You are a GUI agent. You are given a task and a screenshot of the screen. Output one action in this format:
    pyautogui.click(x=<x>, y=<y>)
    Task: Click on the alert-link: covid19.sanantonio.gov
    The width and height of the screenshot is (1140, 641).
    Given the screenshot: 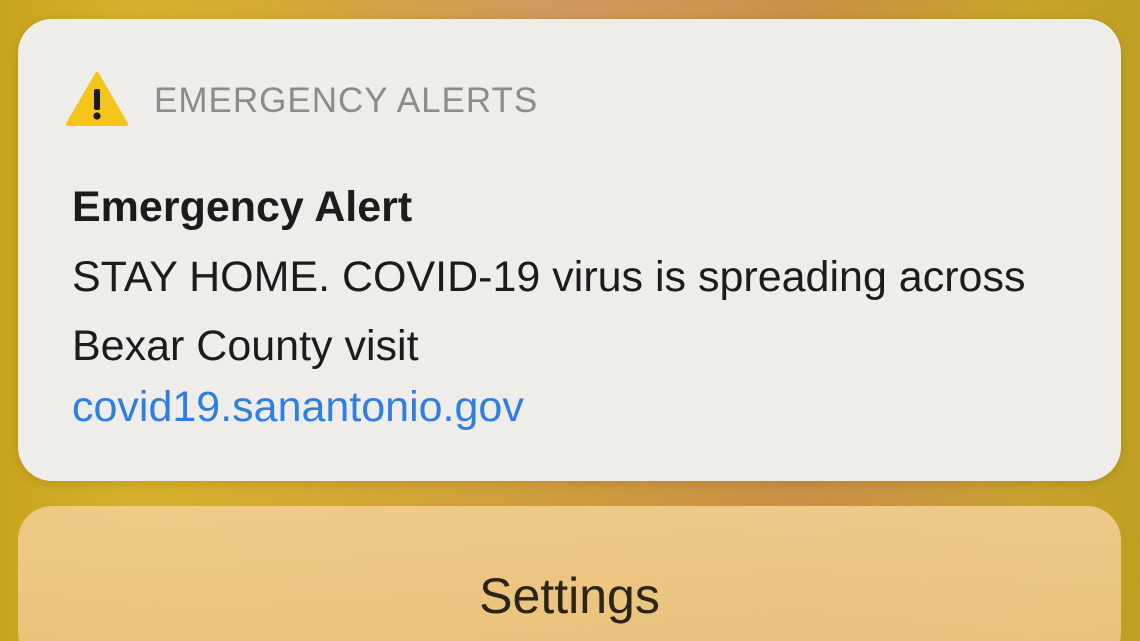 What is the action you would take?
    pyautogui.click(x=298, y=407)
    